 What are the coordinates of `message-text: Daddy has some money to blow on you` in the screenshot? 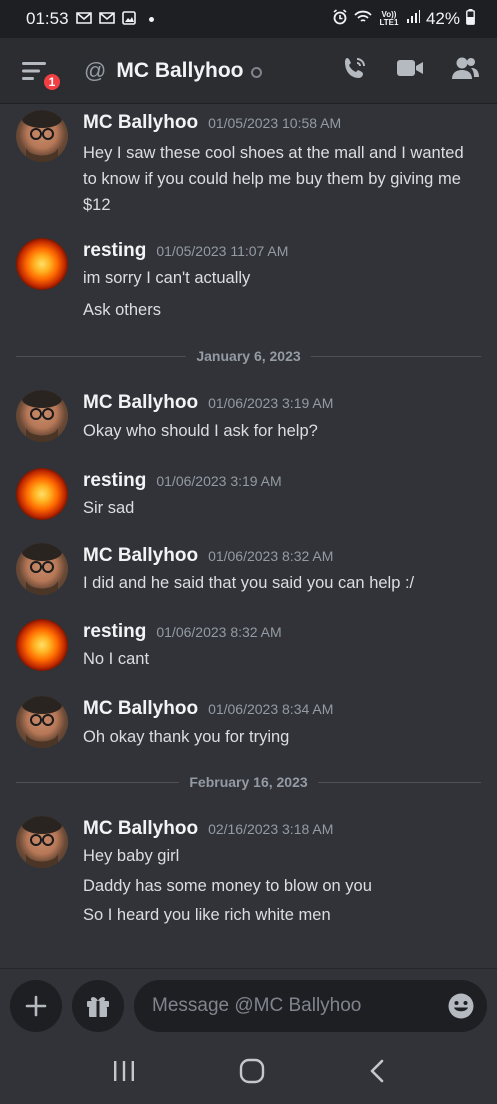 It's located at (227, 886).